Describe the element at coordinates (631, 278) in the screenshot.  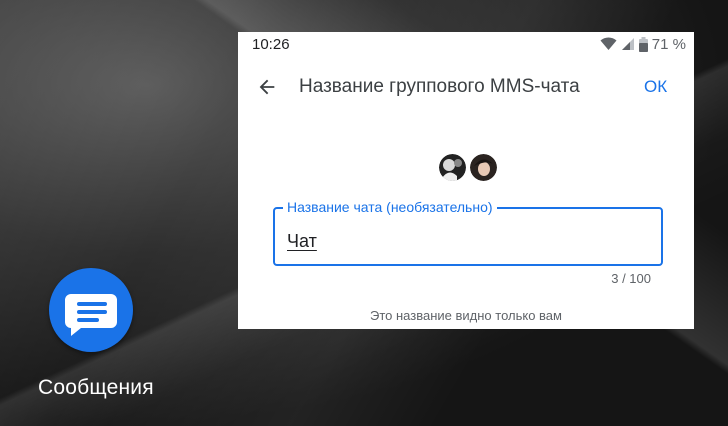
I see `char-counter: 3 / 100` at that location.